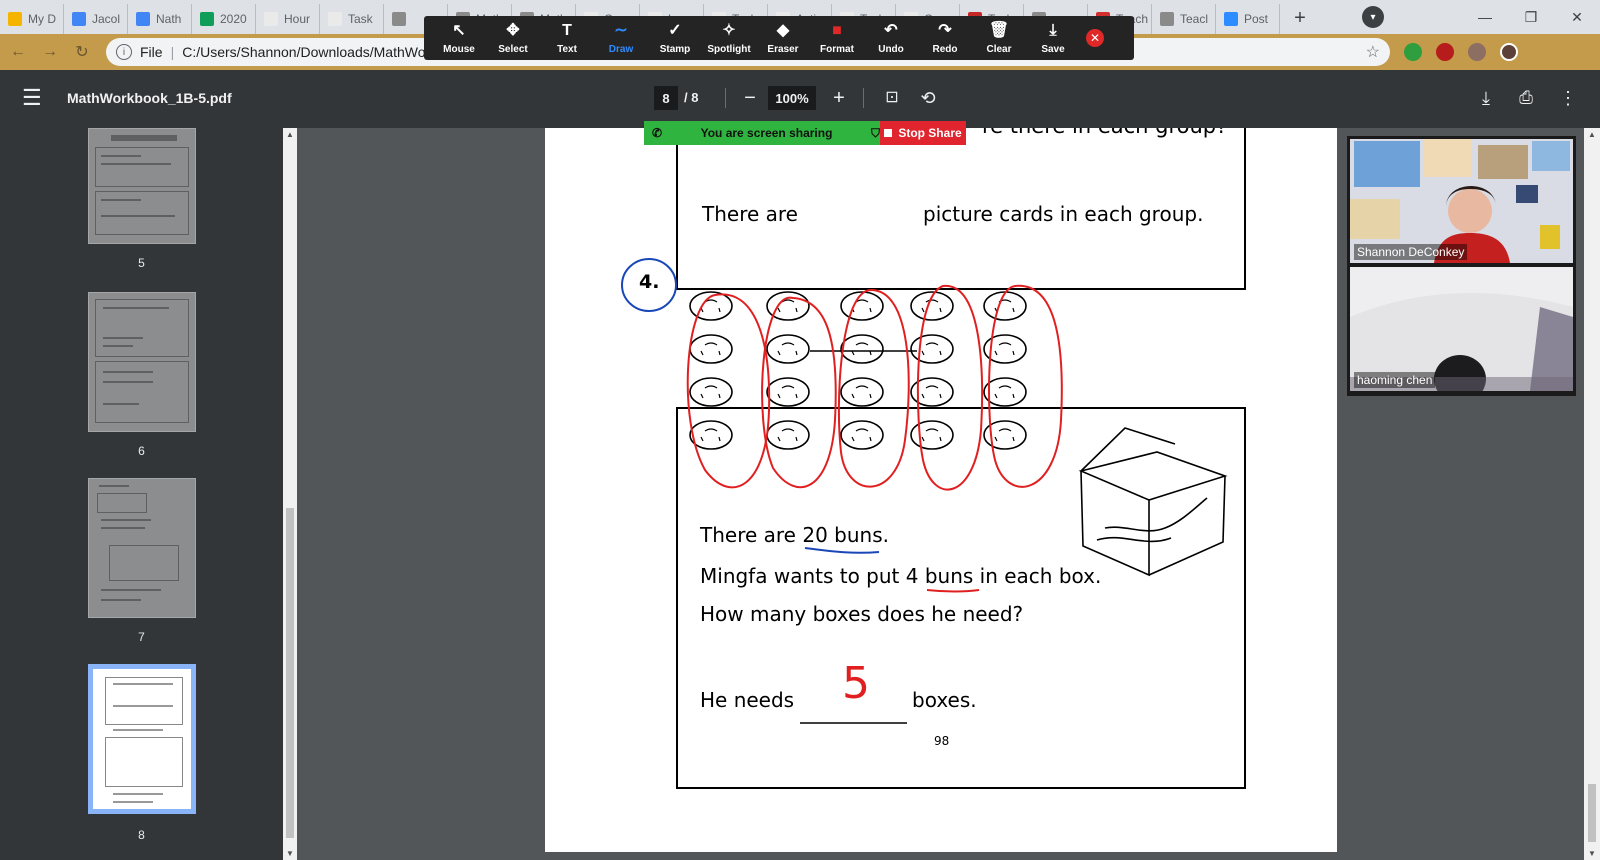  Describe the element at coordinates (1461, 329) in the screenshot. I see `participant-tile: haoming chen` at that location.